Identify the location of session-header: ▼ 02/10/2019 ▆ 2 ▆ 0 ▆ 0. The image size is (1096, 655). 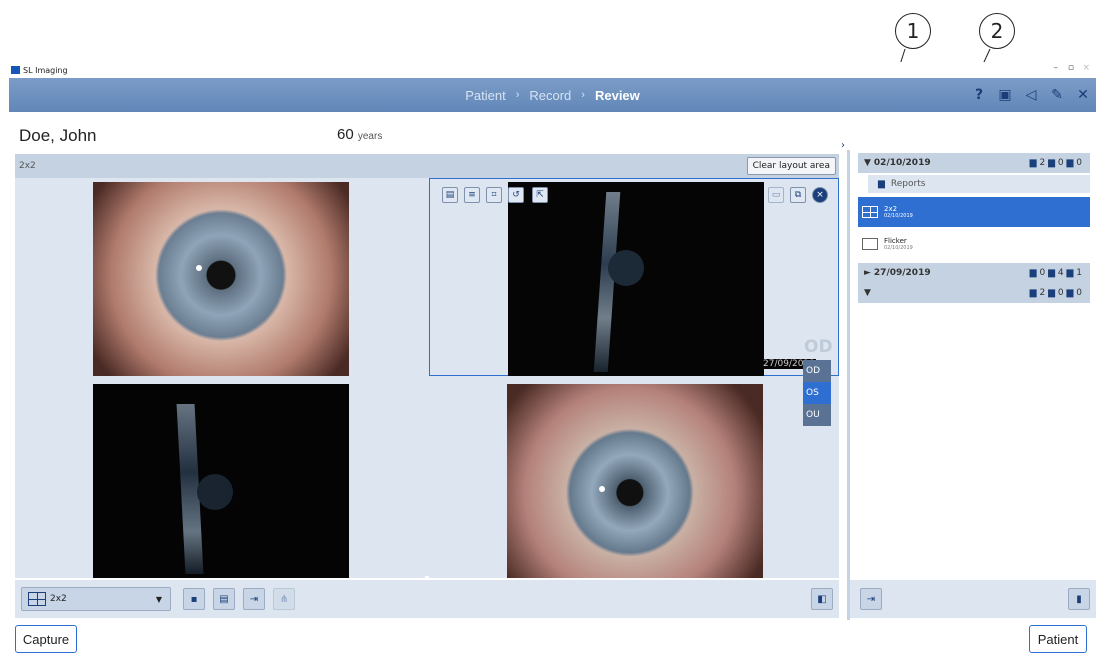
(974, 163).